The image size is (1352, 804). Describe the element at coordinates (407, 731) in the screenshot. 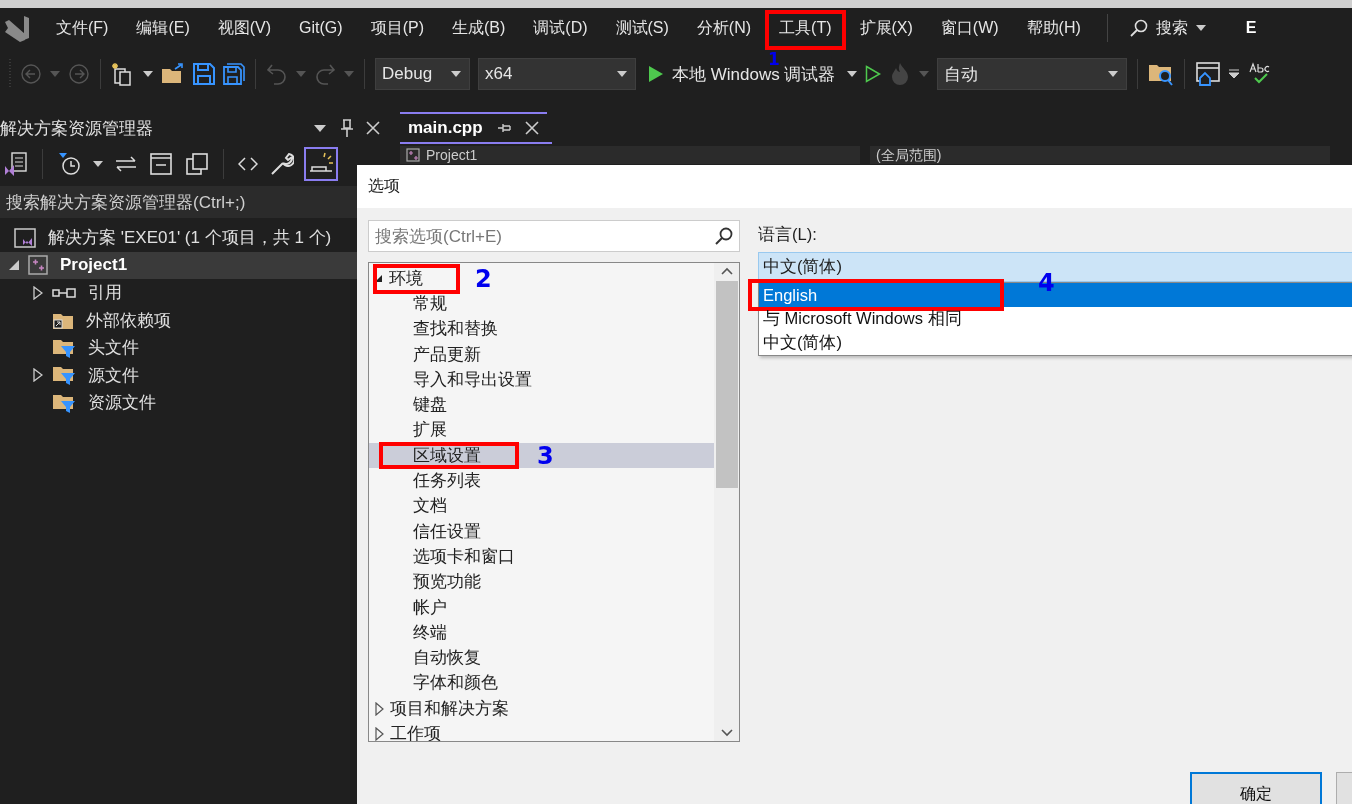

I see `options-tree-item: 工作项` at that location.